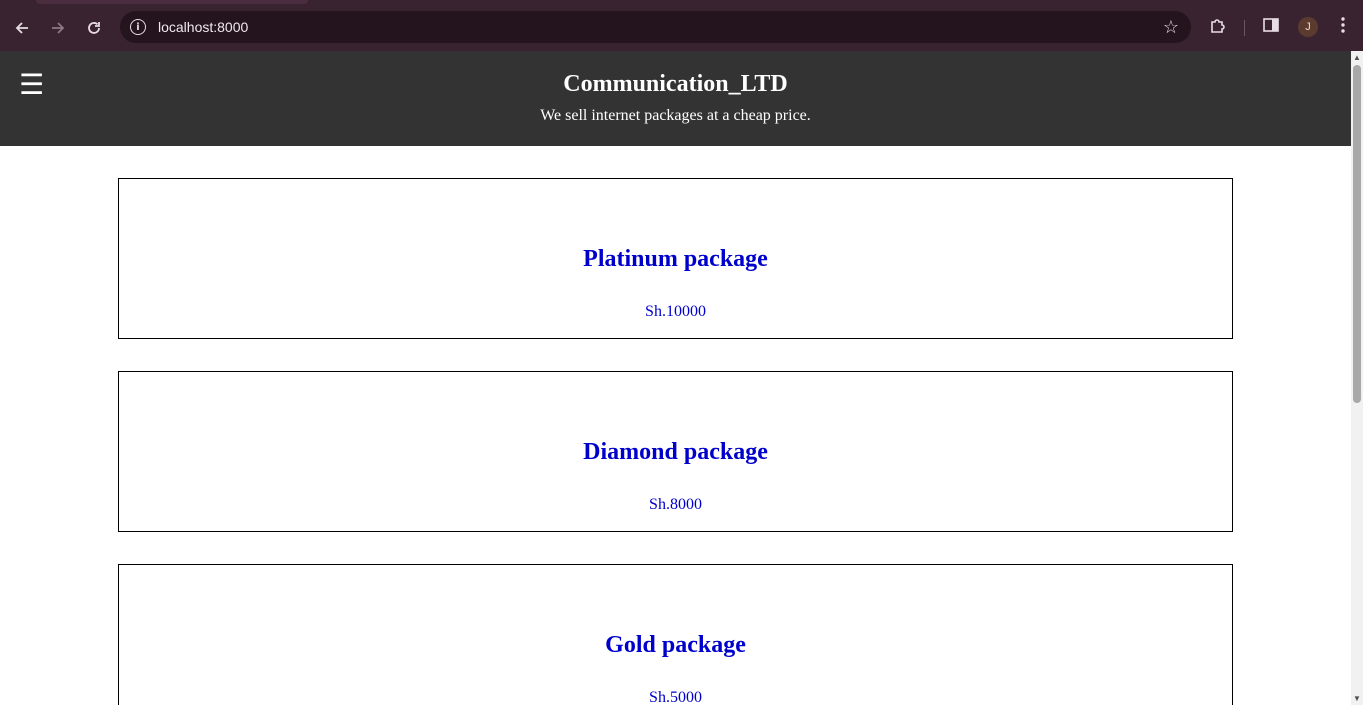 The height and width of the screenshot is (705, 1363). I want to click on browser-toolbar: i localhost:8000 ☆ J, so click(681, 27).